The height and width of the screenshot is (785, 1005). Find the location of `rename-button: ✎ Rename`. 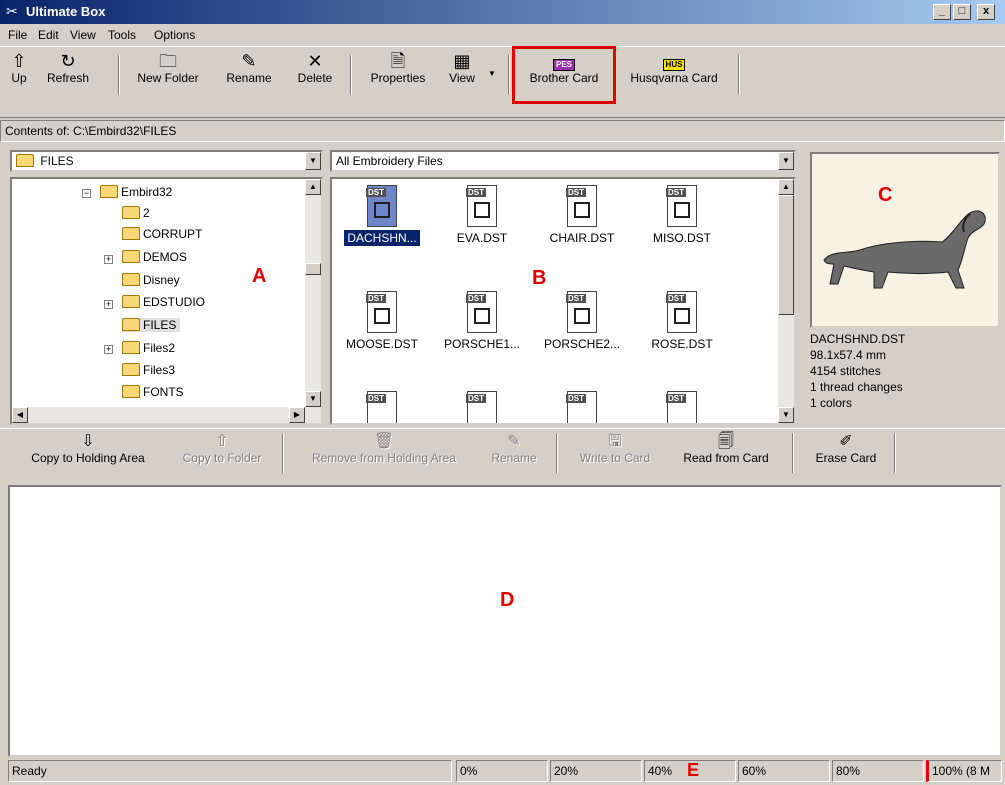

rename-button: ✎ Rename is located at coordinates (249, 68).